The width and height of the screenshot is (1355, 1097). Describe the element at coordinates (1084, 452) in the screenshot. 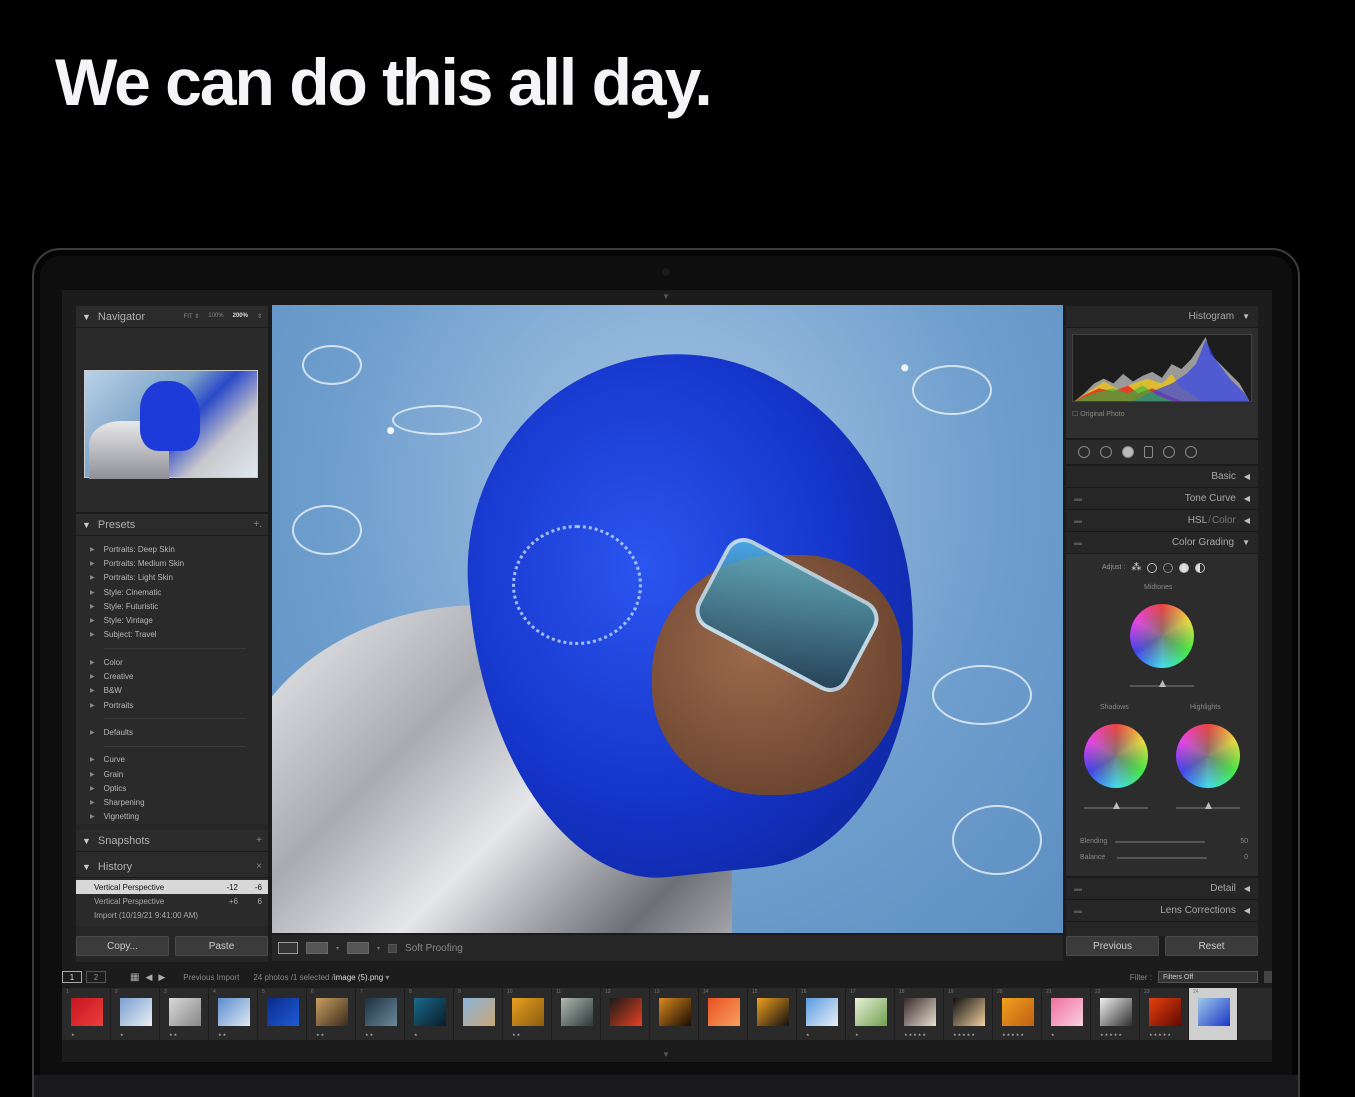

I see `crop-tool-icon` at that location.